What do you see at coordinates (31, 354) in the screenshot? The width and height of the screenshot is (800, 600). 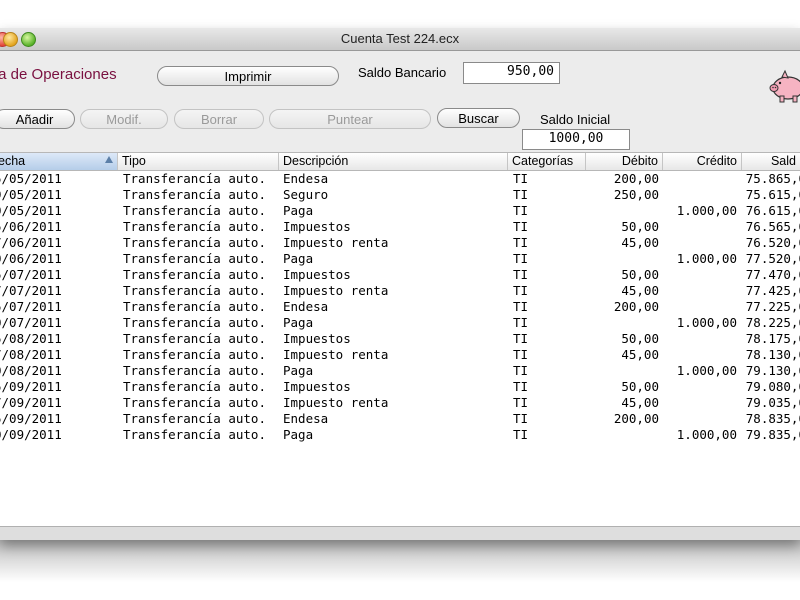 I see `cell-fecha: 7/08/2011` at bounding box center [31, 354].